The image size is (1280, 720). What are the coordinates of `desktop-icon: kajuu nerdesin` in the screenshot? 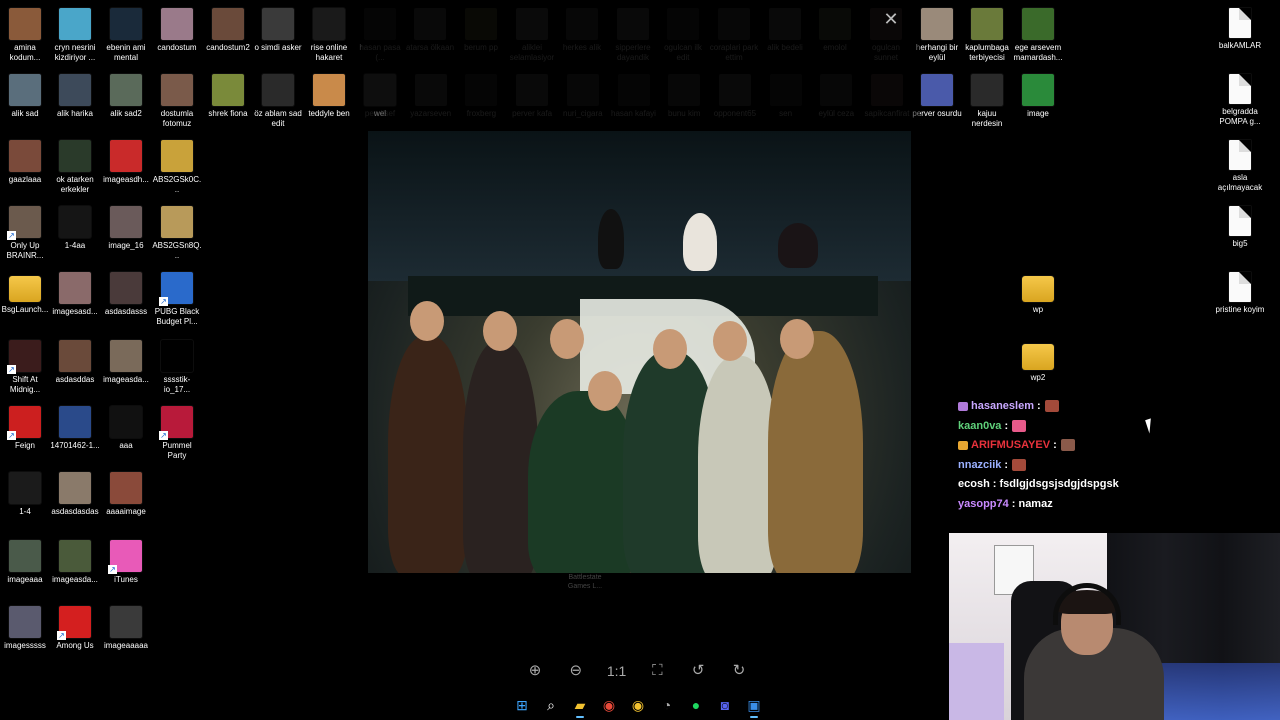 It's located at (987, 101).